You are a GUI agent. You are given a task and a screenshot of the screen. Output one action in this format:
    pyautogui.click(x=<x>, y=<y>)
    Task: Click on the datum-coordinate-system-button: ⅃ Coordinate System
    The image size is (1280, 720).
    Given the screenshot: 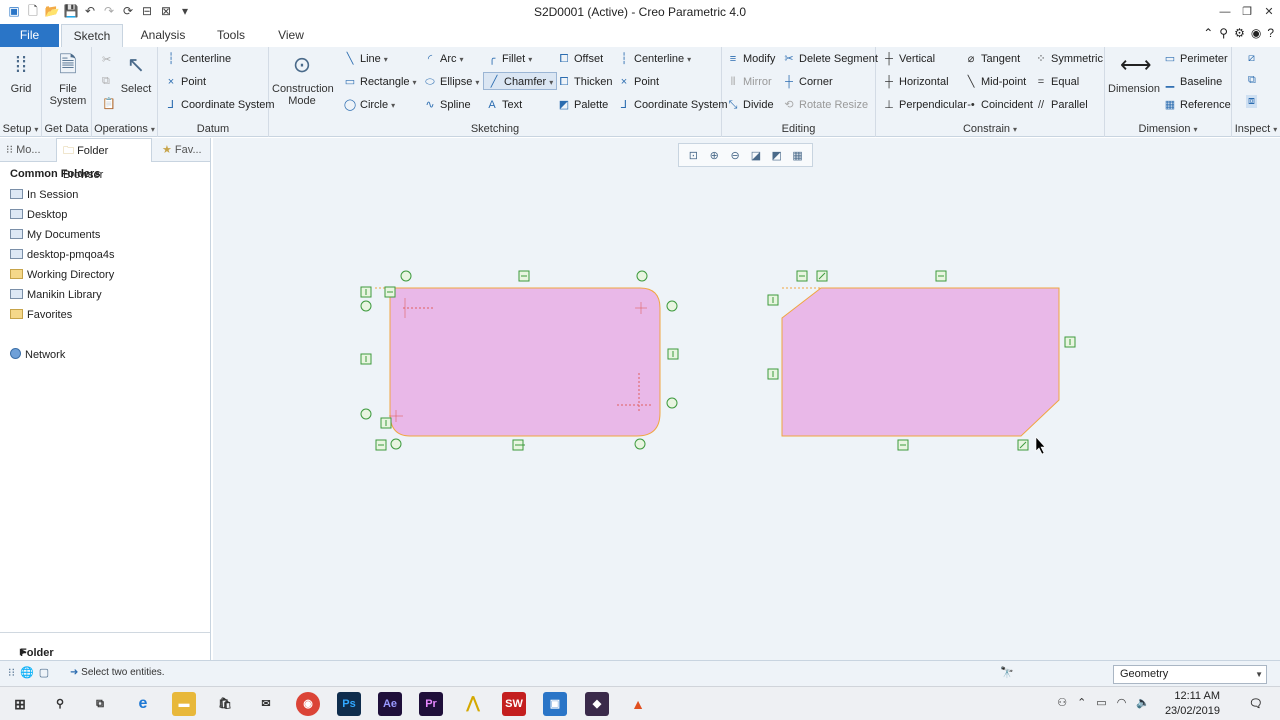 What is the action you would take?
    pyautogui.click(x=219, y=105)
    